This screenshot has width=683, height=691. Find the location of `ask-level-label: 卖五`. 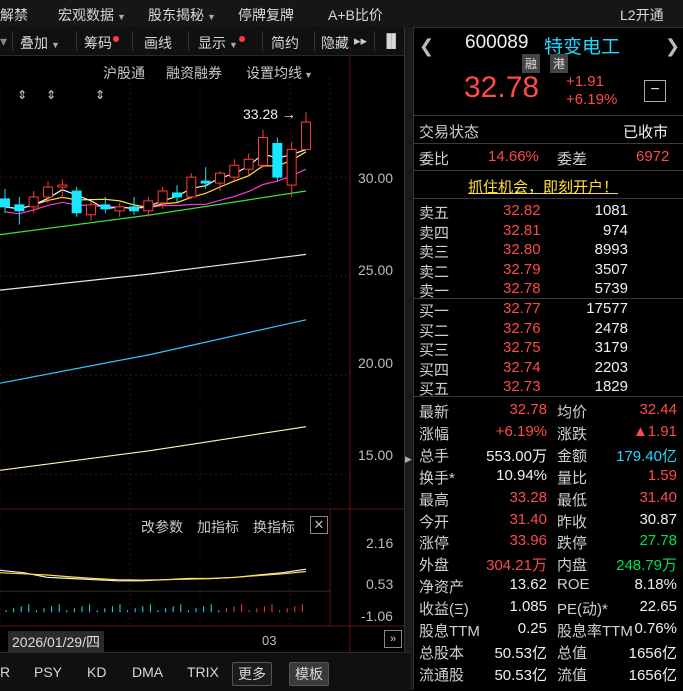

ask-level-label: 卖五 is located at coordinates (434, 213).